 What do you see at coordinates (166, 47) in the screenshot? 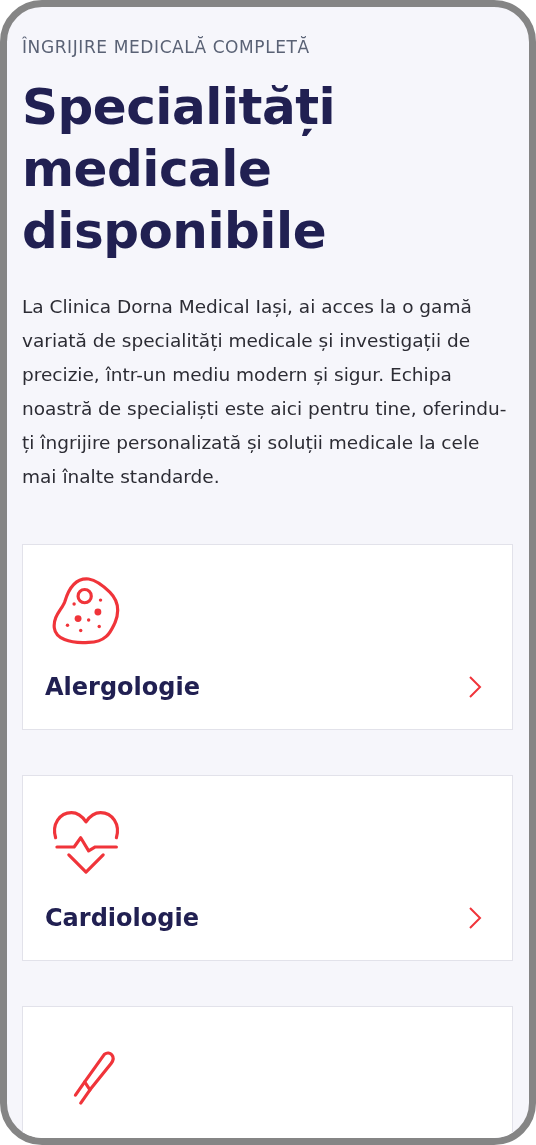
I see `section-eyebrow: ÎNGRIJIRE MEDICALĂ COMPLETĂ` at bounding box center [166, 47].